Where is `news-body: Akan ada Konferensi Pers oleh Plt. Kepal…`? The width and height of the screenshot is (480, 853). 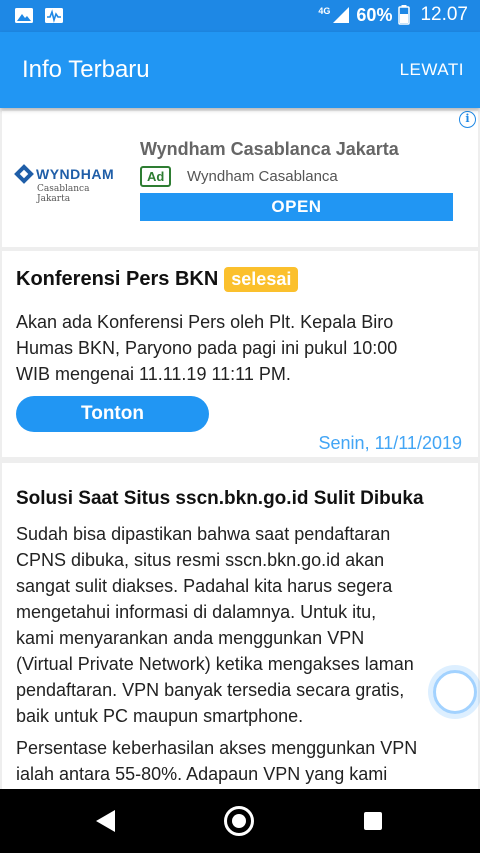 news-body: Akan ada Konferensi Pers oleh Plt. Kepal… is located at coordinates (243, 348).